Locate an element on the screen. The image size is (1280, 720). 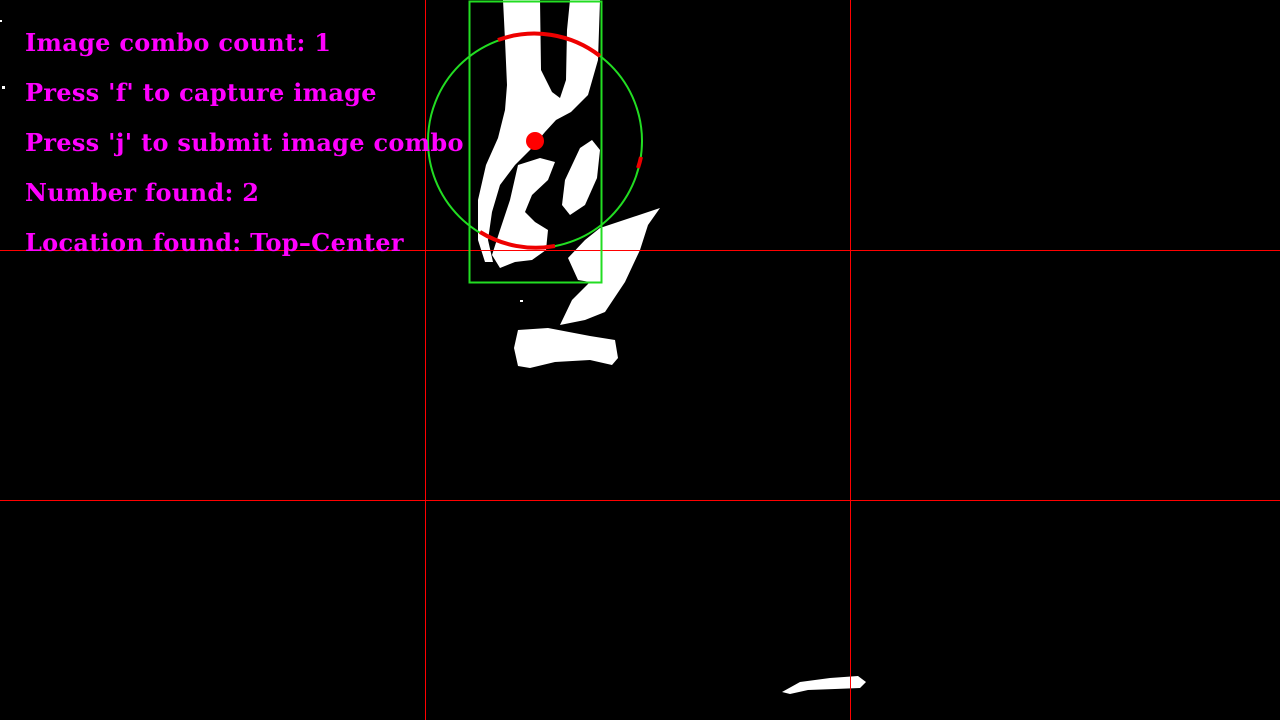
capture-hint-label: Press 'f' to capture image is located at coordinates (201, 92).